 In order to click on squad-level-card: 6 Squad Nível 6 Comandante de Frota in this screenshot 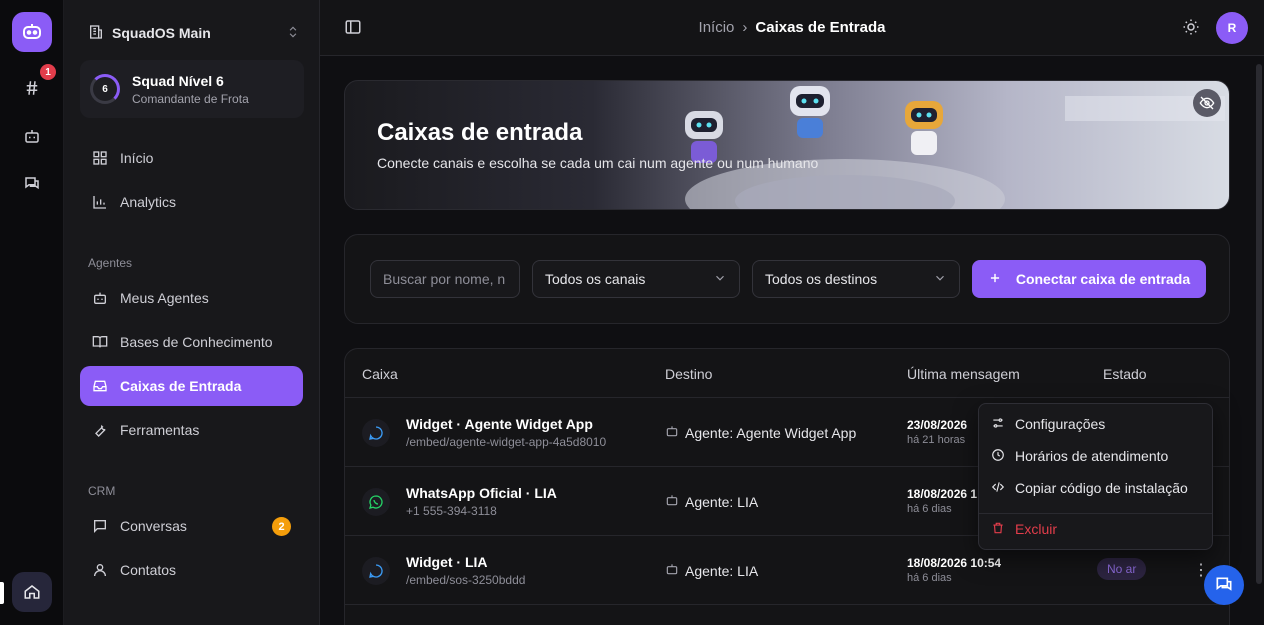, I will do `click(192, 89)`.